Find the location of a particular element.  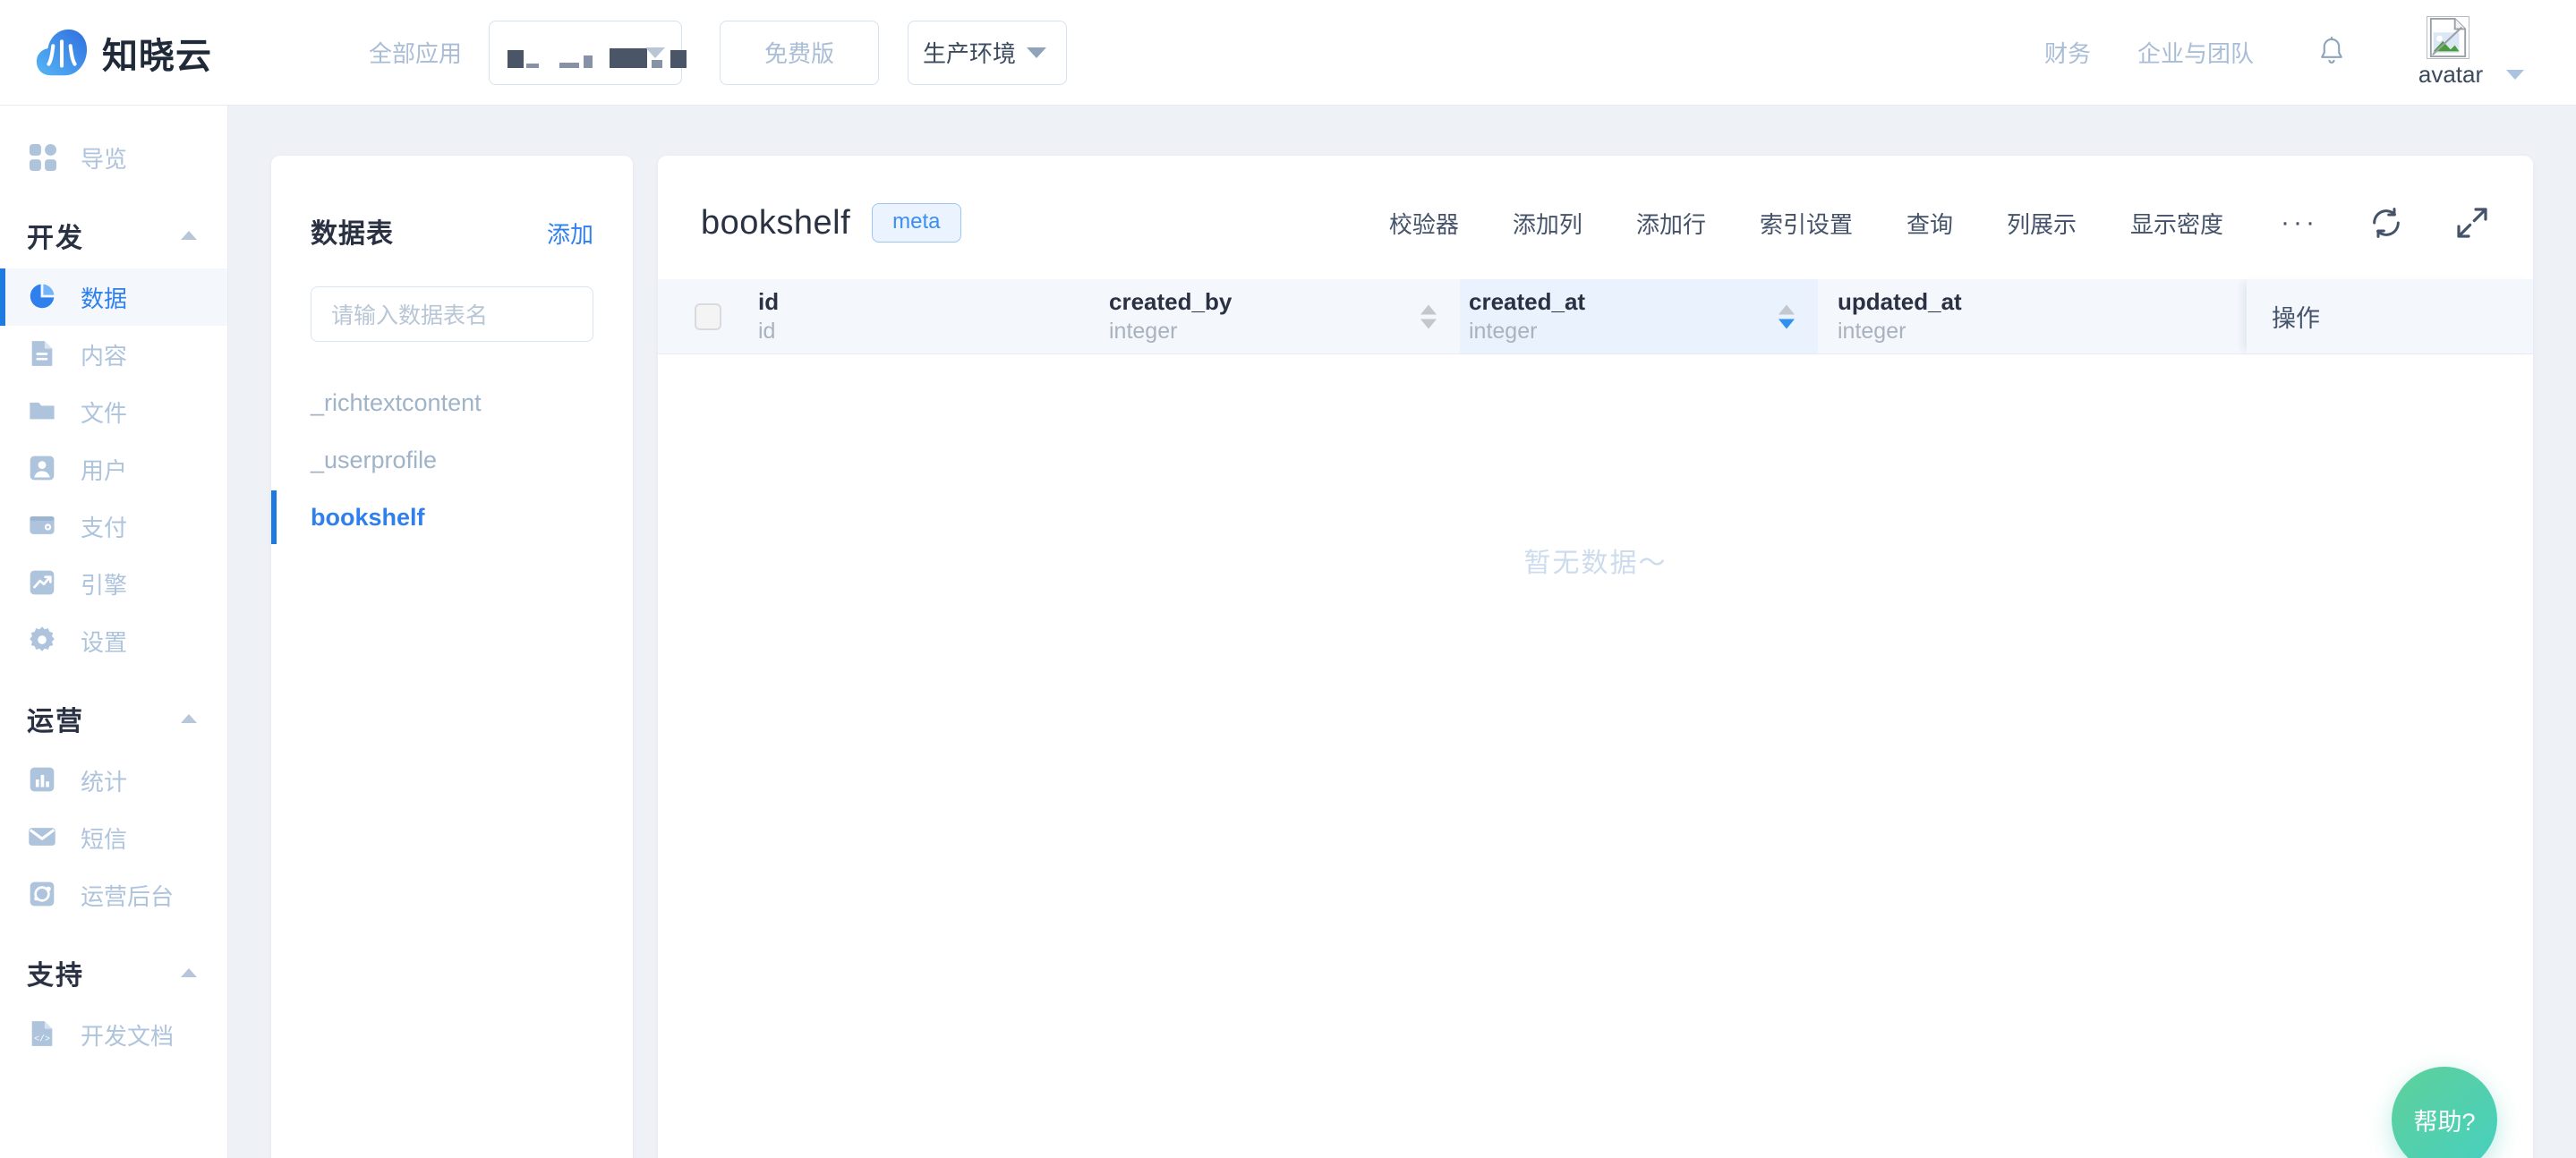

column-header-action: 操作 is located at coordinates (2390, 316).